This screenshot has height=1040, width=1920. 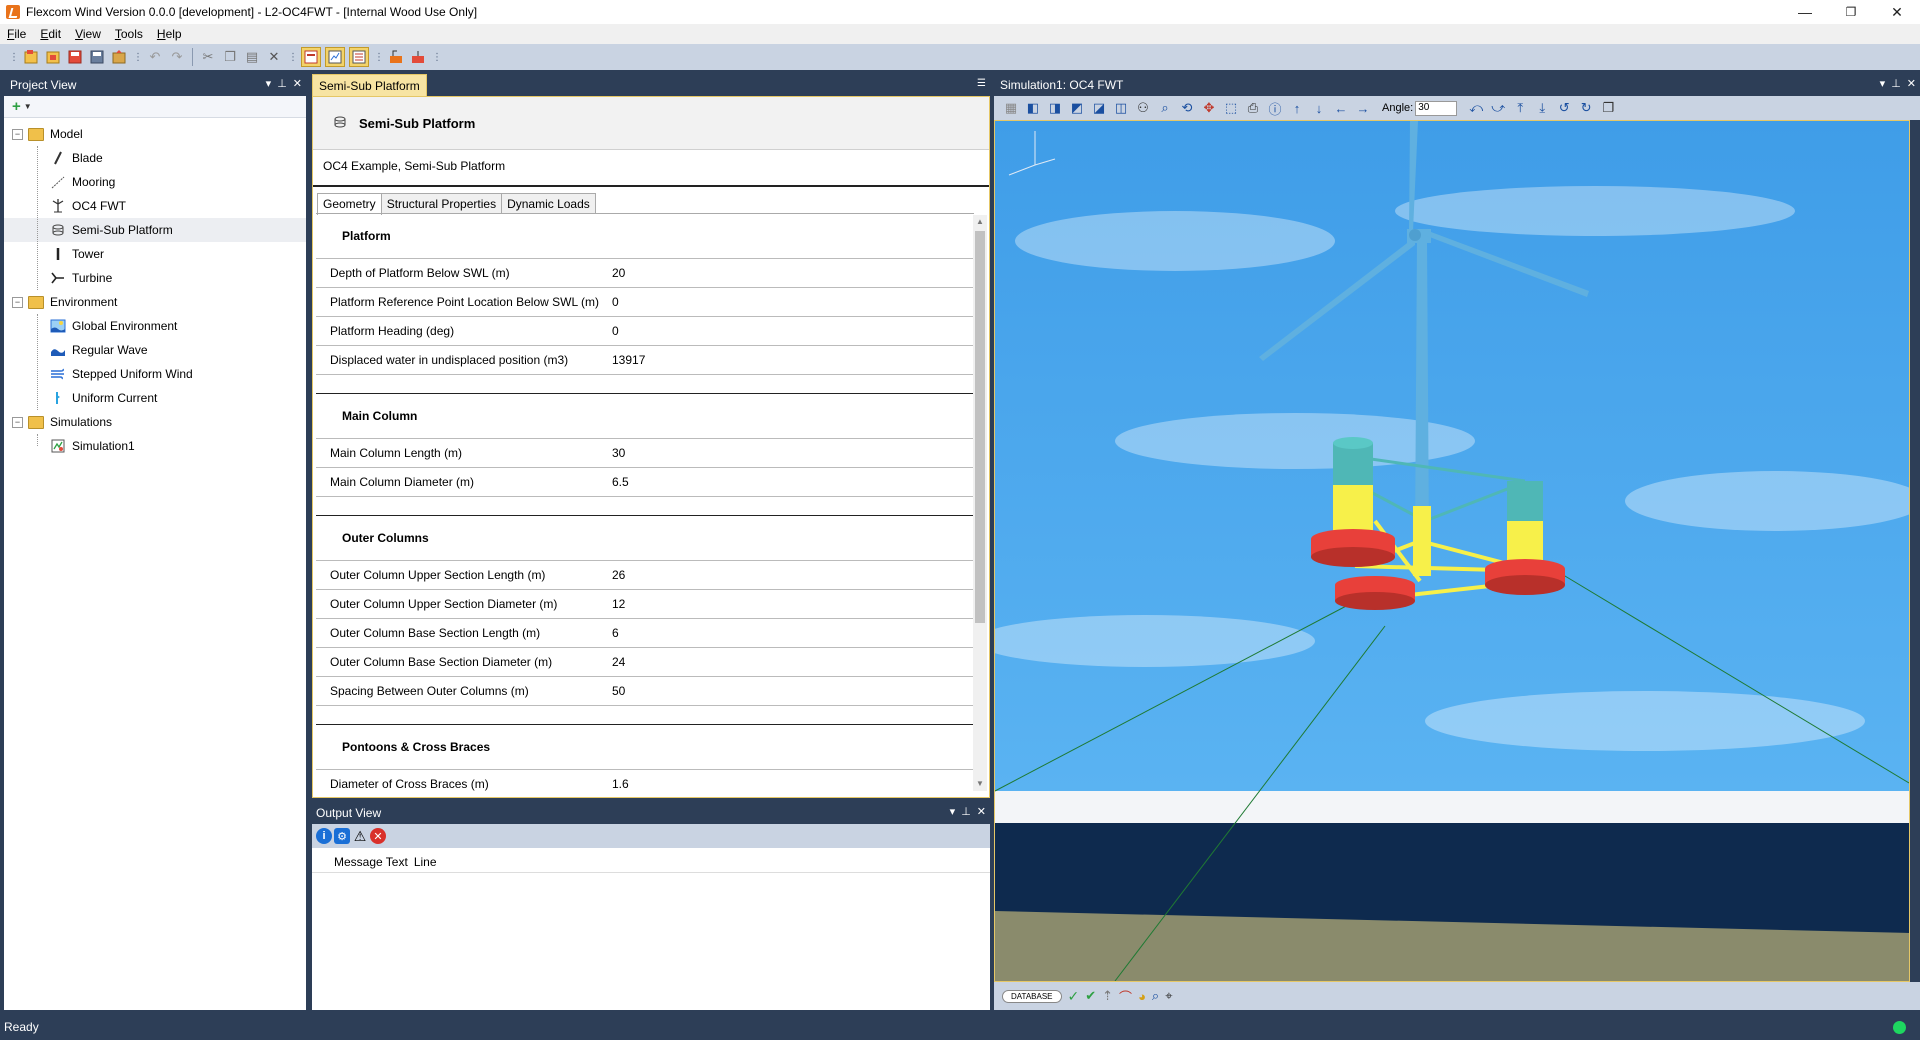 I want to click on close-button: ✕, so click(x=1897, y=12).